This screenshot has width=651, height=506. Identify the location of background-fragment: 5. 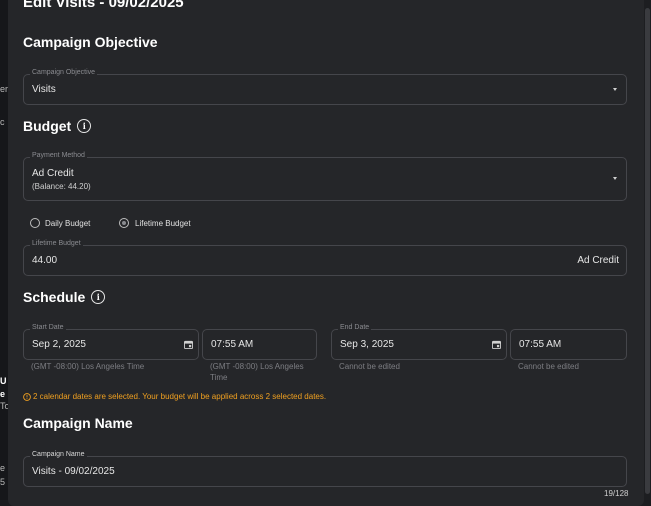
(3, 482).